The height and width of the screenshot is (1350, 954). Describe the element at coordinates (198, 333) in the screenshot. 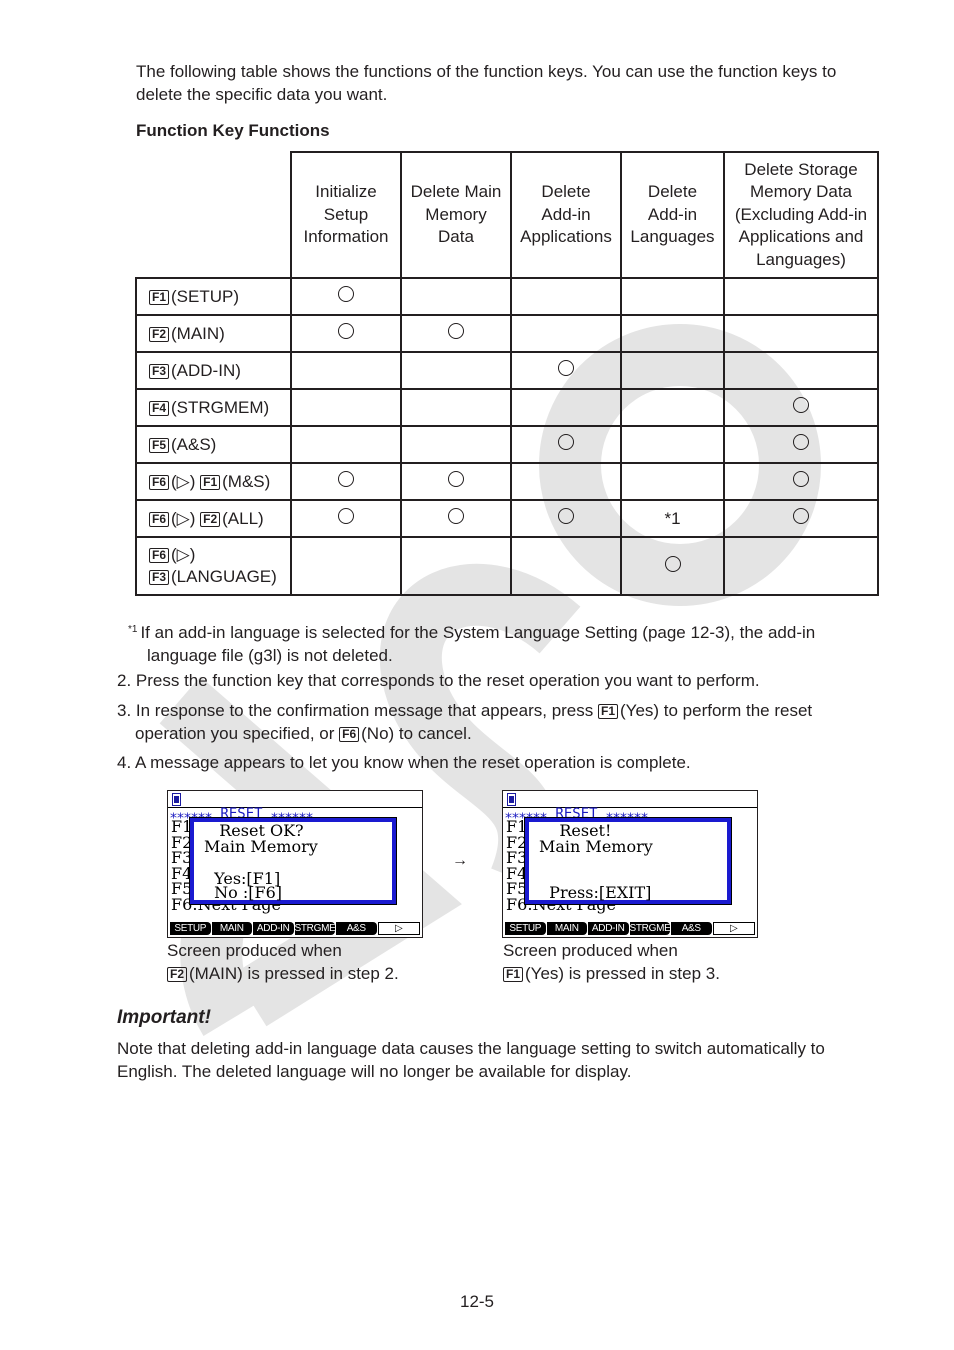

I see `function-key-label: (MAIN)` at that location.